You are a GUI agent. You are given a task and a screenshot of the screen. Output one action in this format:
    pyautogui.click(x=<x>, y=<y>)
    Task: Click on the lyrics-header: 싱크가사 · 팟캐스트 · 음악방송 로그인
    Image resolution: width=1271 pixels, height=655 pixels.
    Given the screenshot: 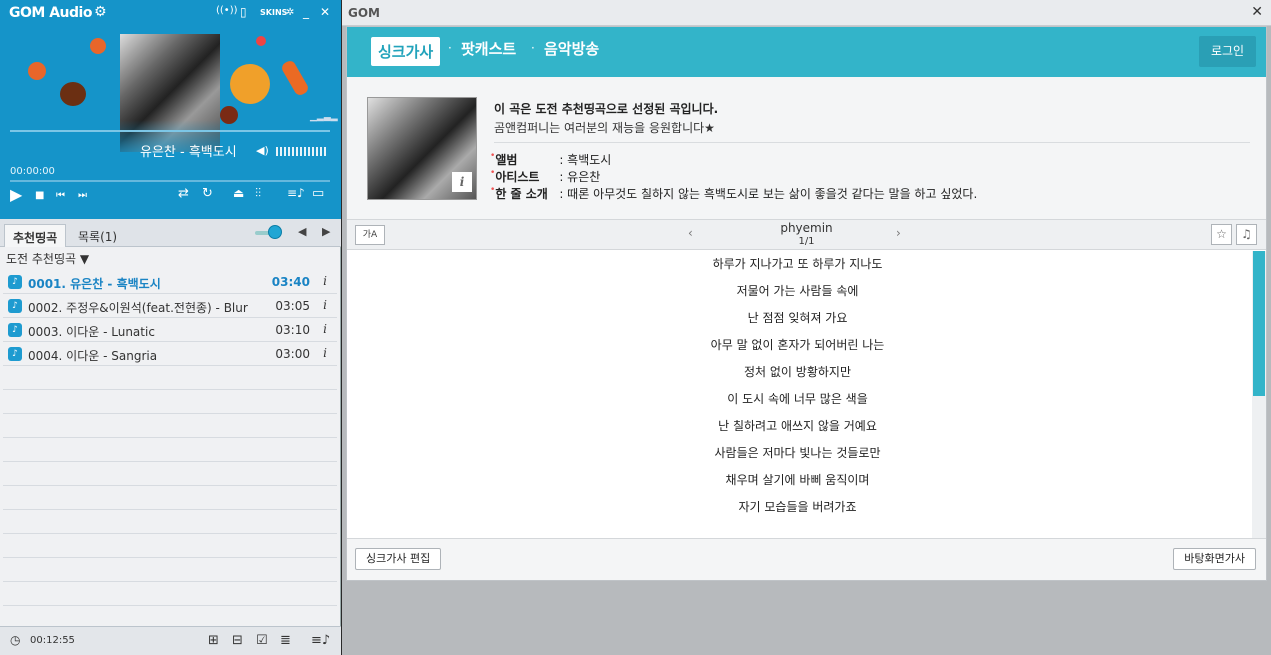 What is the action you would take?
    pyautogui.click(x=806, y=52)
    